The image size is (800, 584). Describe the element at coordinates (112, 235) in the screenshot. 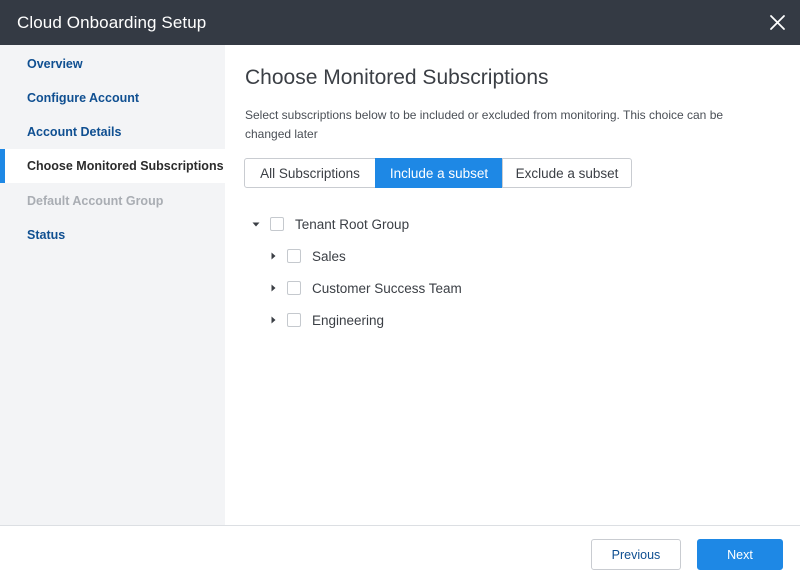

I see `sidebar-item-status: Status` at that location.